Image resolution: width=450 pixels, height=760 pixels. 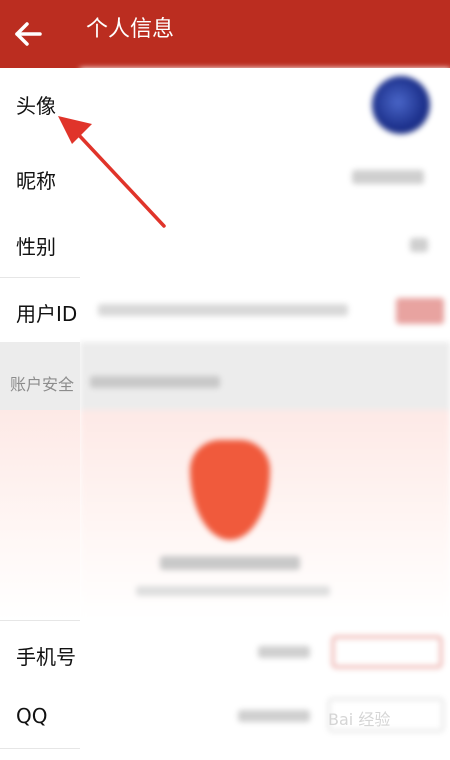 What do you see at coordinates (42, 384) in the screenshot?
I see `section-label-account-security: 账户安全` at bounding box center [42, 384].